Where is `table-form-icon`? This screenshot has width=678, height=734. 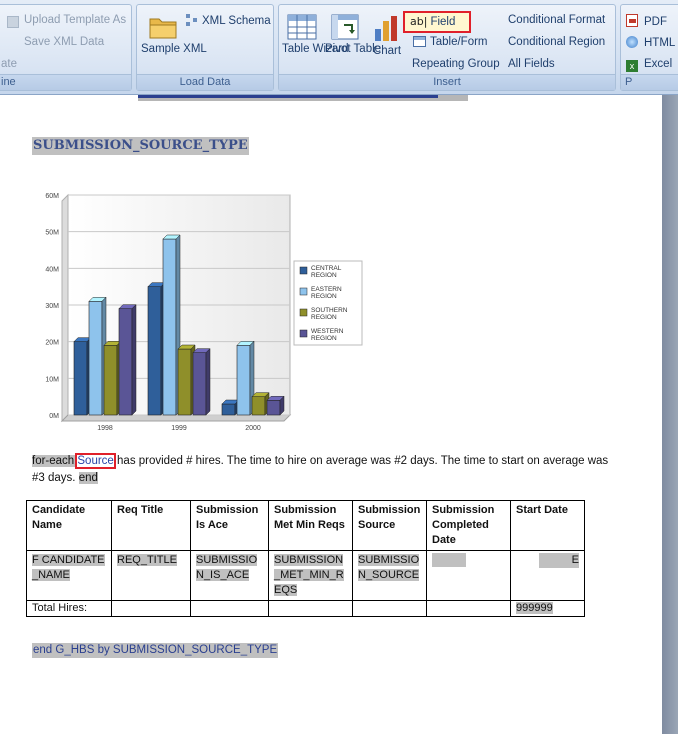
table-form-icon is located at coordinates (419, 41).